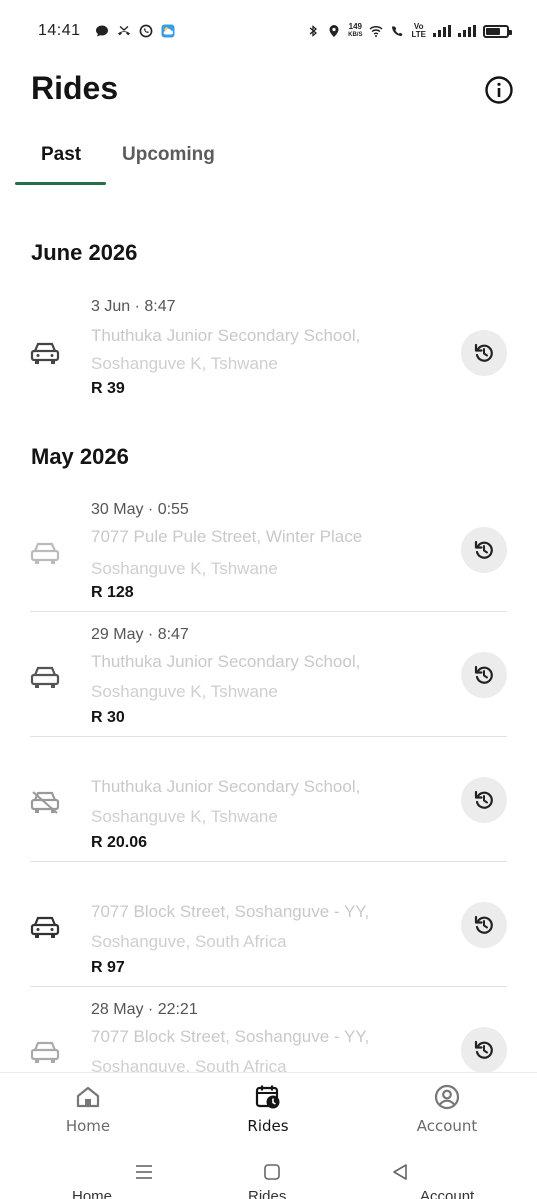 The width and height of the screenshot is (537, 1199). What do you see at coordinates (133, 306) in the screenshot?
I see `ride-date: 3 Jun · 8:47` at bounding box center [133, 306].